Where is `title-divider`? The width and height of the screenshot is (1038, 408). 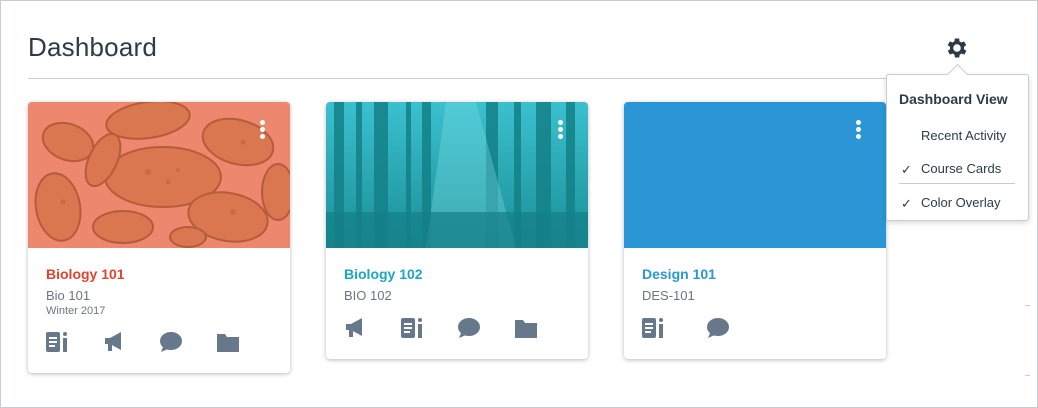 title-divider is located at coordinates (523, 78).